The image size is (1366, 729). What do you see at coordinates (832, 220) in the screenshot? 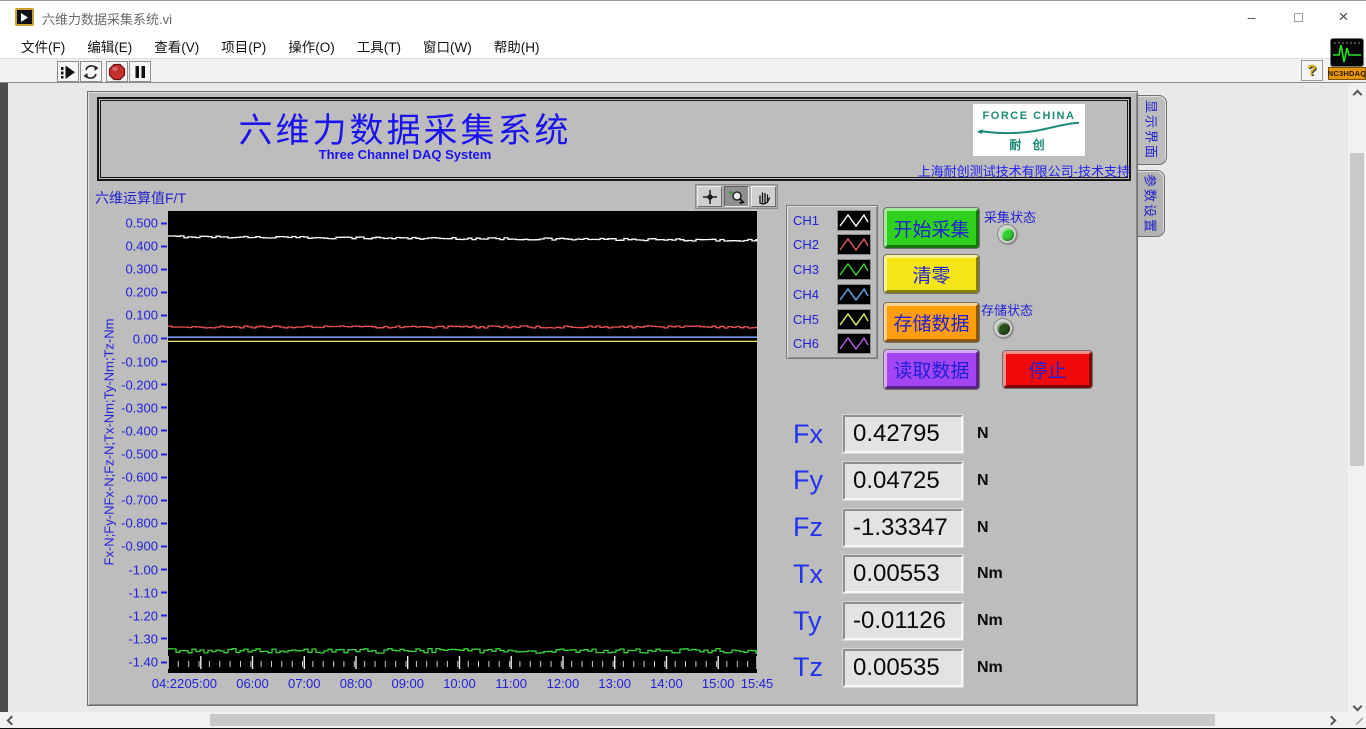
I see `legend-item: CH1` at bounding box center [832, 220].